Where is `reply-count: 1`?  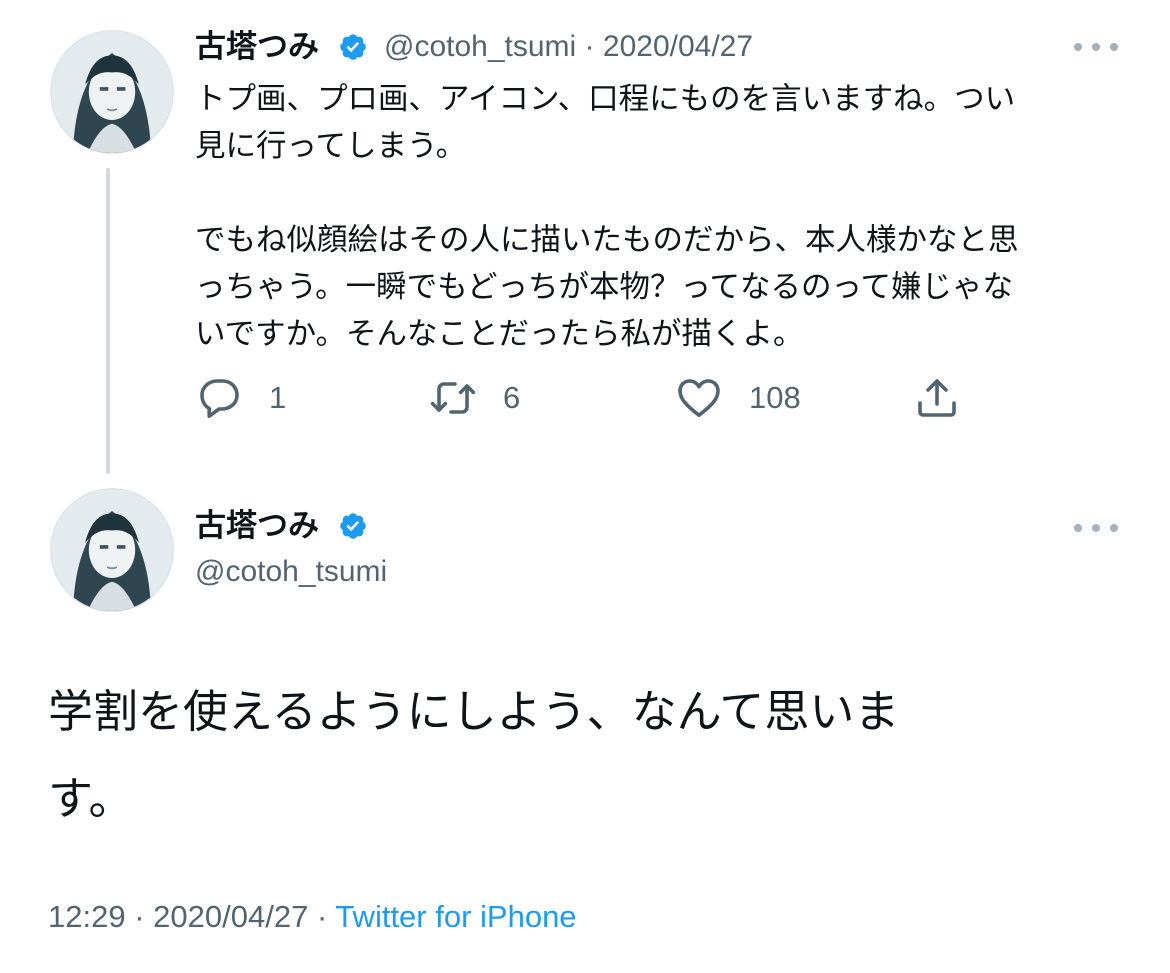
reply-count: 1 is located at coordinates (278, 397).